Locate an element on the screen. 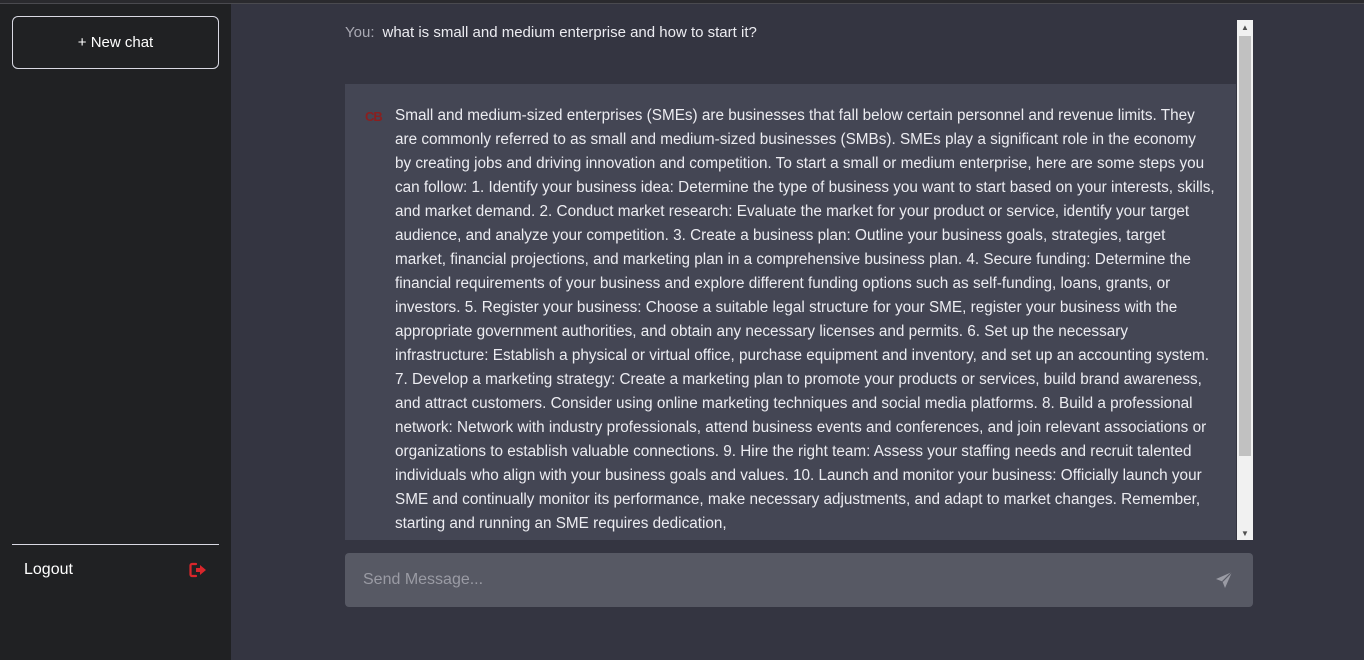 Image resolution: width=1364 pixels, height=660 pixels. new-chat-button: + New chat is located at coordinates (115, 42).